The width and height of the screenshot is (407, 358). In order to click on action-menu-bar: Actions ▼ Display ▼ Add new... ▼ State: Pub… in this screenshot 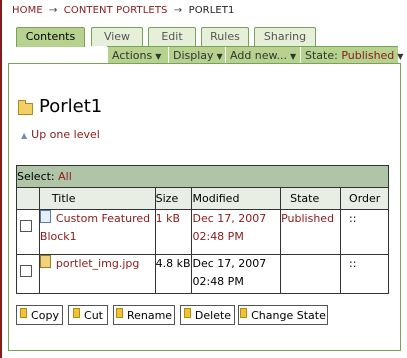, I will do `click(255, 55)`.